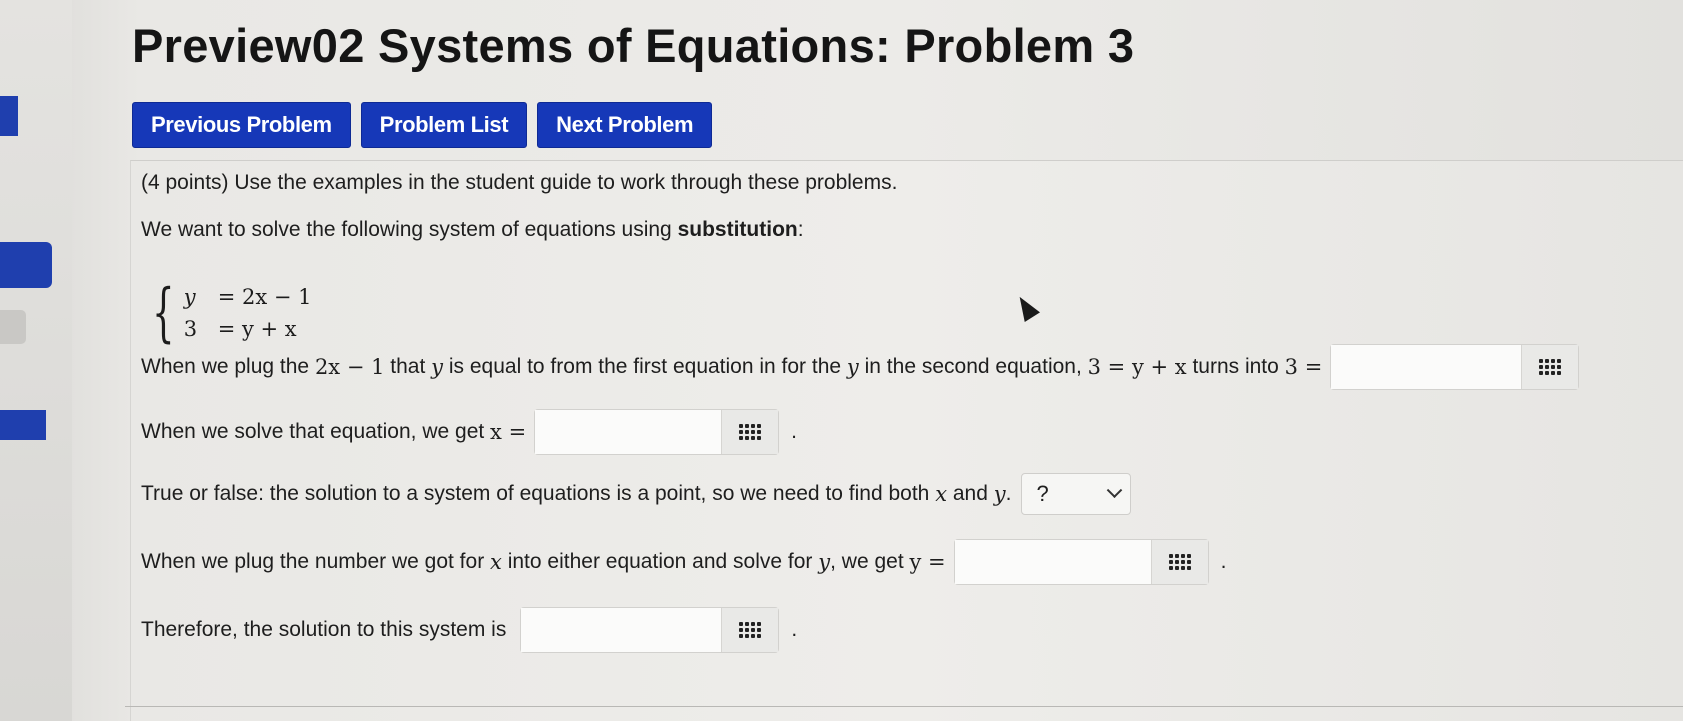  What do you see at coordinates (973, 366) in the screenshot?
I see `q1-text: in the second equation,` at bounding box center [973, 366].